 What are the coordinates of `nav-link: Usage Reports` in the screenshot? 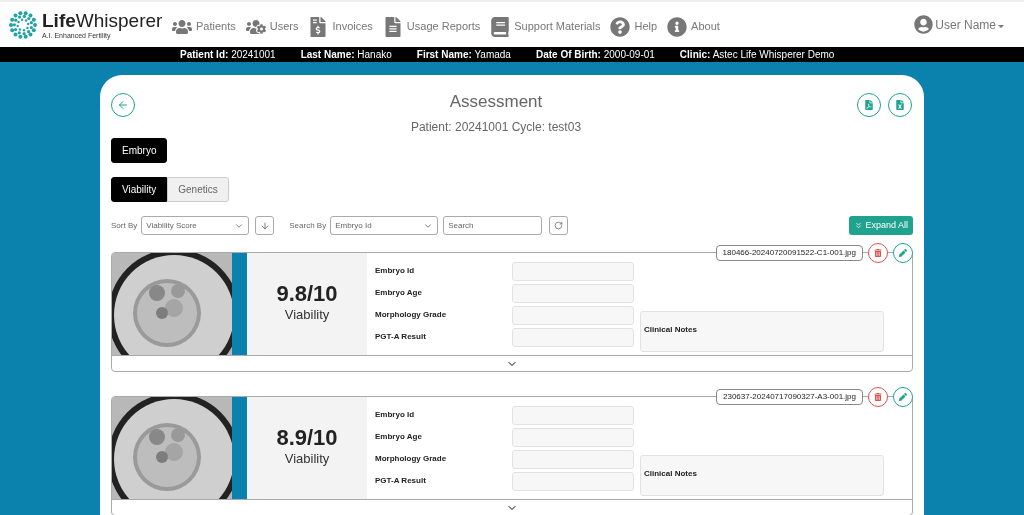 It's located at (431, 26).